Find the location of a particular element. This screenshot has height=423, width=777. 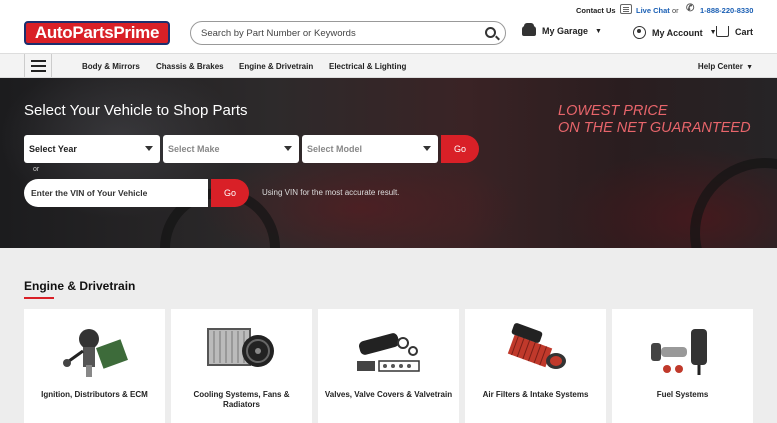

search-box is located at coordinates (348, 33).